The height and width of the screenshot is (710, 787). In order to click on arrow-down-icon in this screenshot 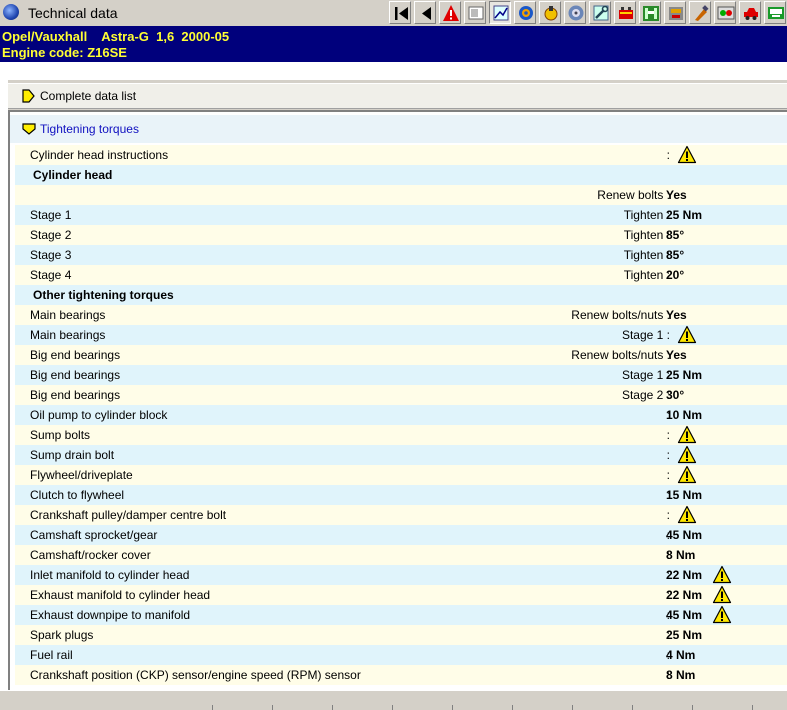, I will do `click(29, 129)`.